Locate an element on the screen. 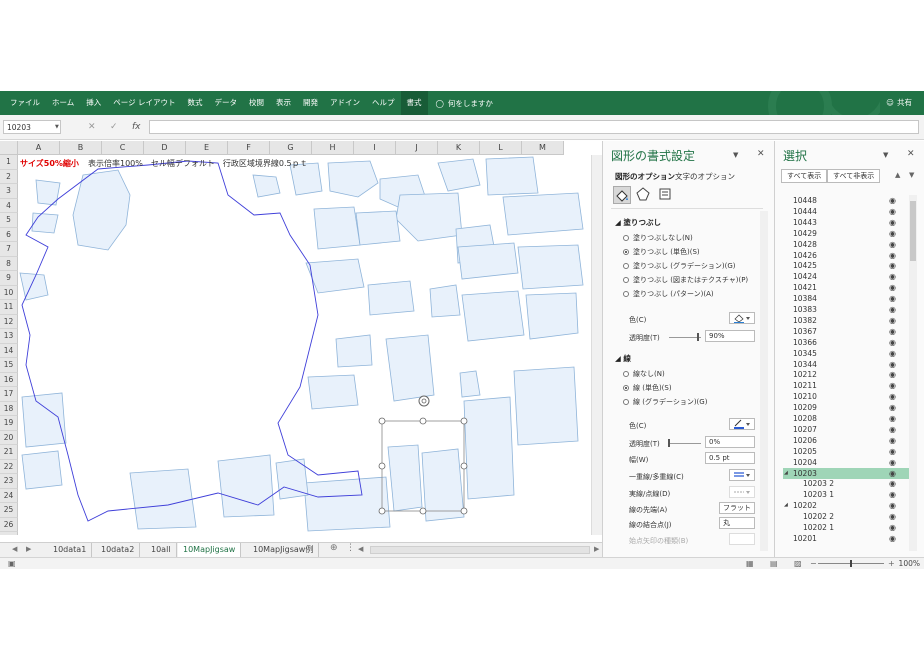  column-header: A is located at coordinates (39, 148).